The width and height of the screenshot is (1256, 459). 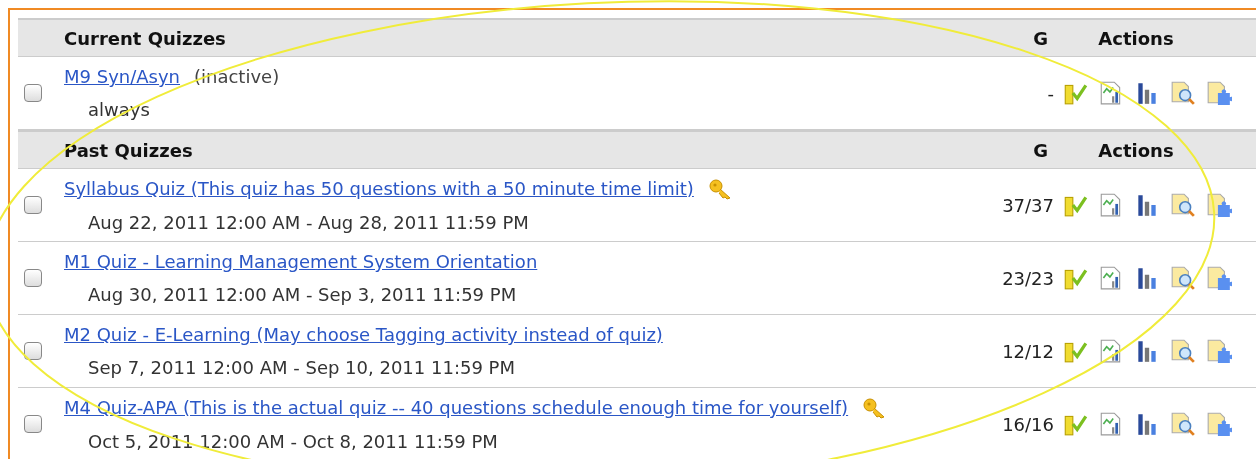 What do you see at coordinates (1028, 205) in the screenshot?
I see `grade-text: 37/37` at bounding box center [1028, 205].